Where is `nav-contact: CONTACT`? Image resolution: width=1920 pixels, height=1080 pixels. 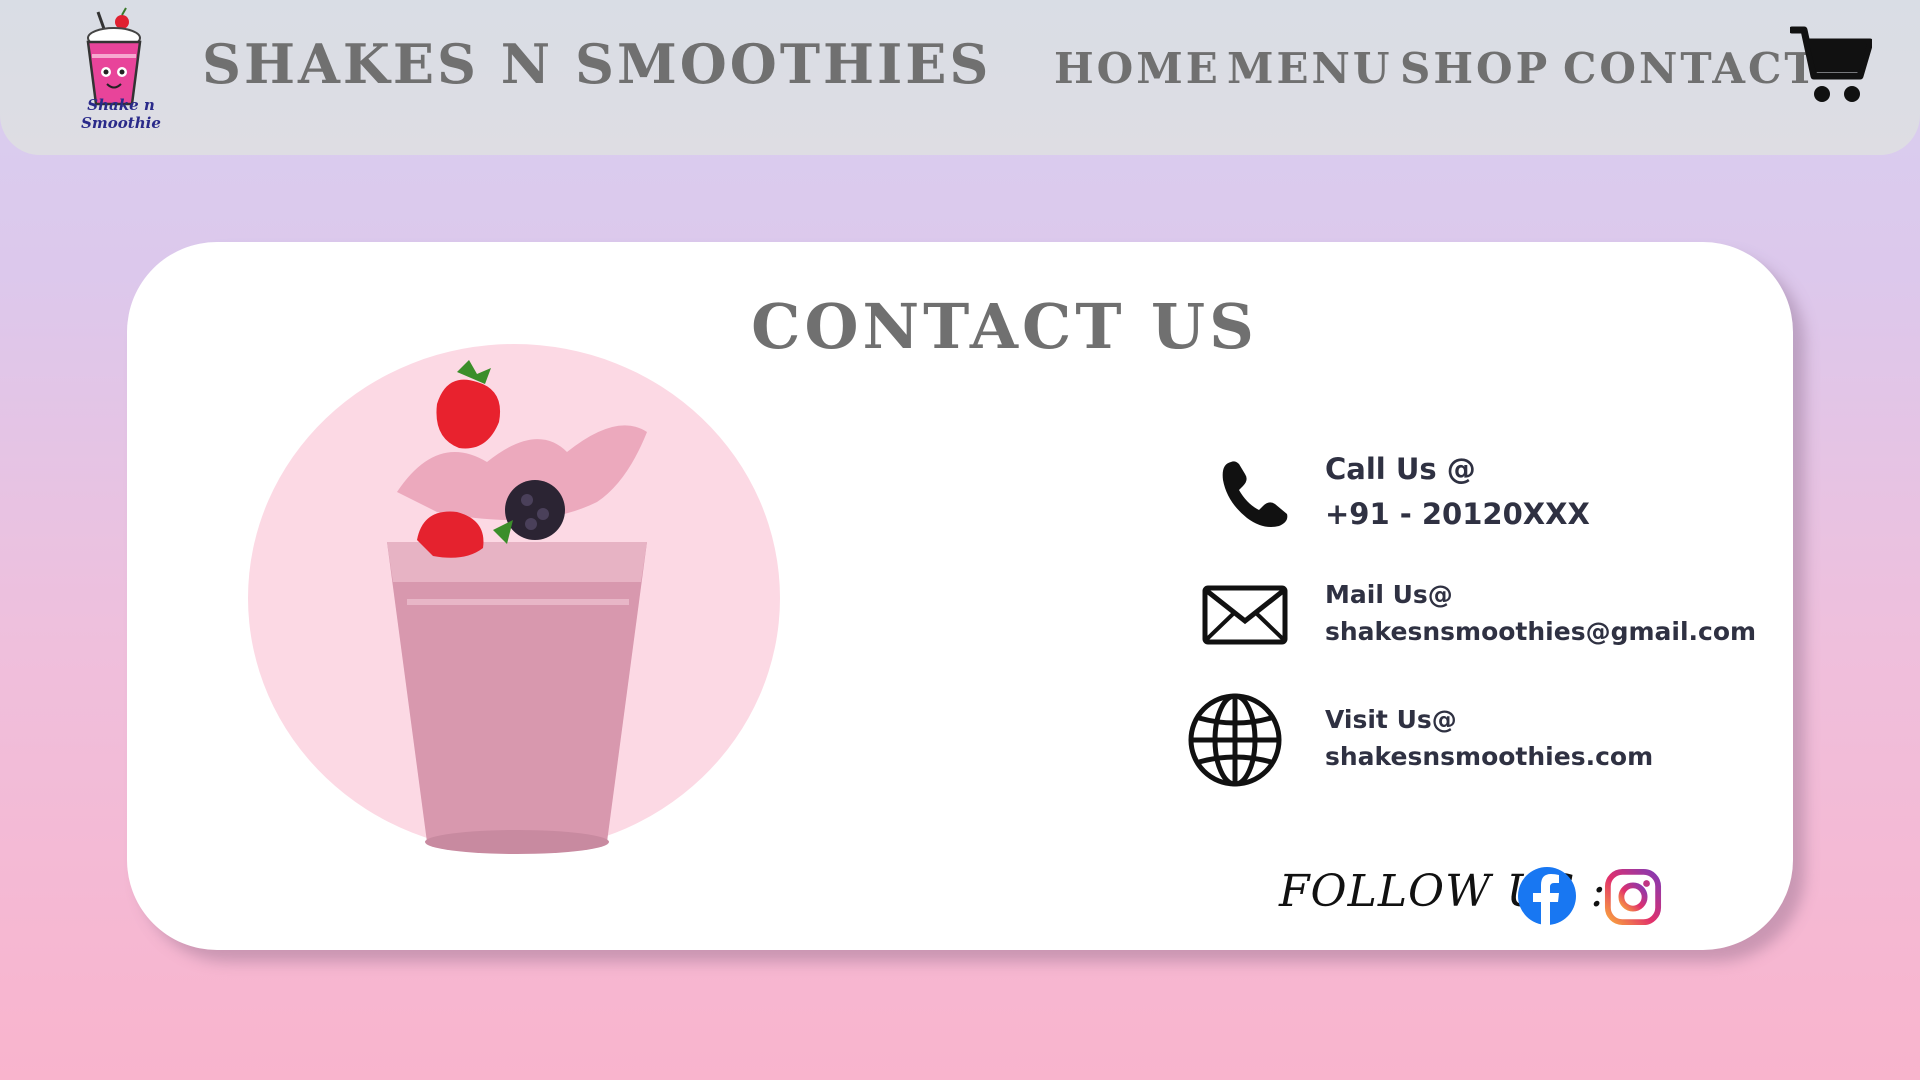
nav-contact: CONTACT is located at coordinates (1691, 68).